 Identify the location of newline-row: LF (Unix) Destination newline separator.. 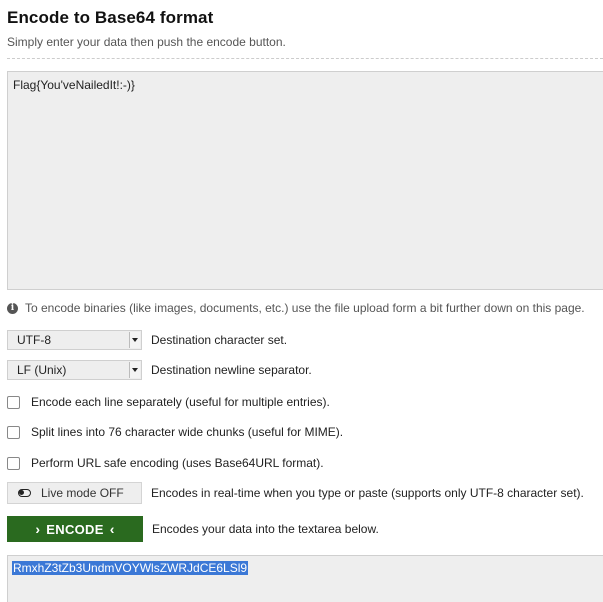
(159, 370).